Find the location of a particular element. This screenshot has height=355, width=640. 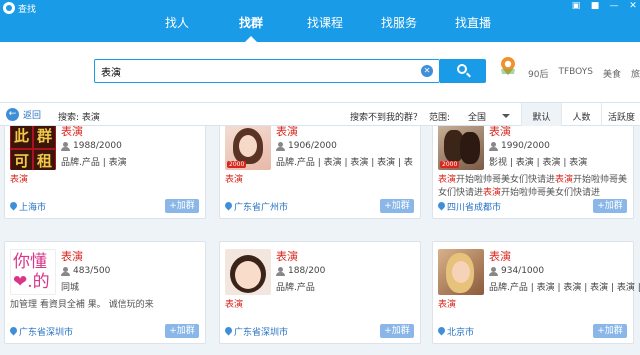

back-button: ← 返回 is located at coordinates (23, 114).